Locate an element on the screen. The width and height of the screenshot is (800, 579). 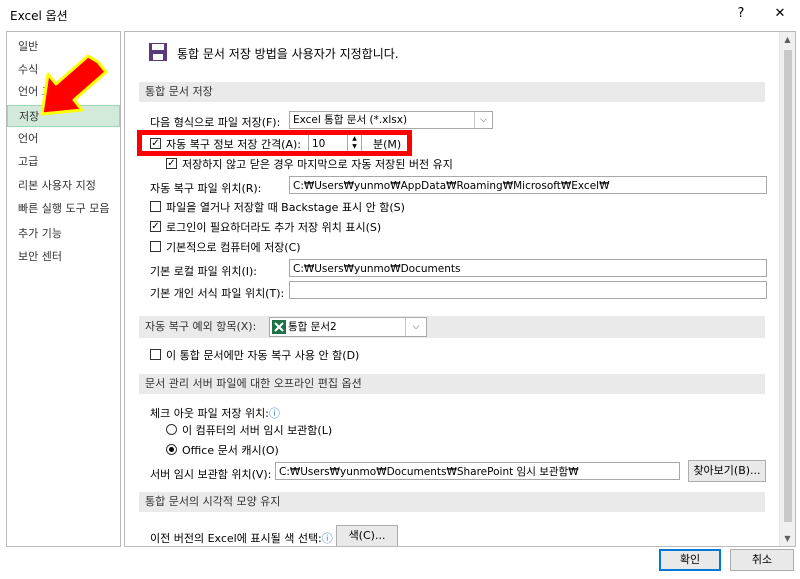
checkout-location-label: 체크 아웃 파일 저장 위치:ⓘ is located at coordinates (215, 413).